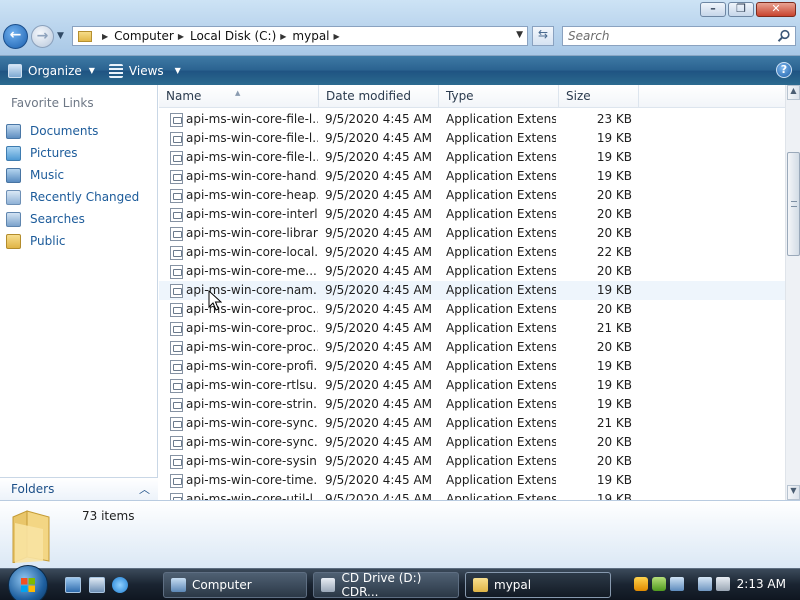  What do you see at coordinates (379, 96) in the screenshot?
I see `column-header-date: Date modified` at bounding box center [379, 96].